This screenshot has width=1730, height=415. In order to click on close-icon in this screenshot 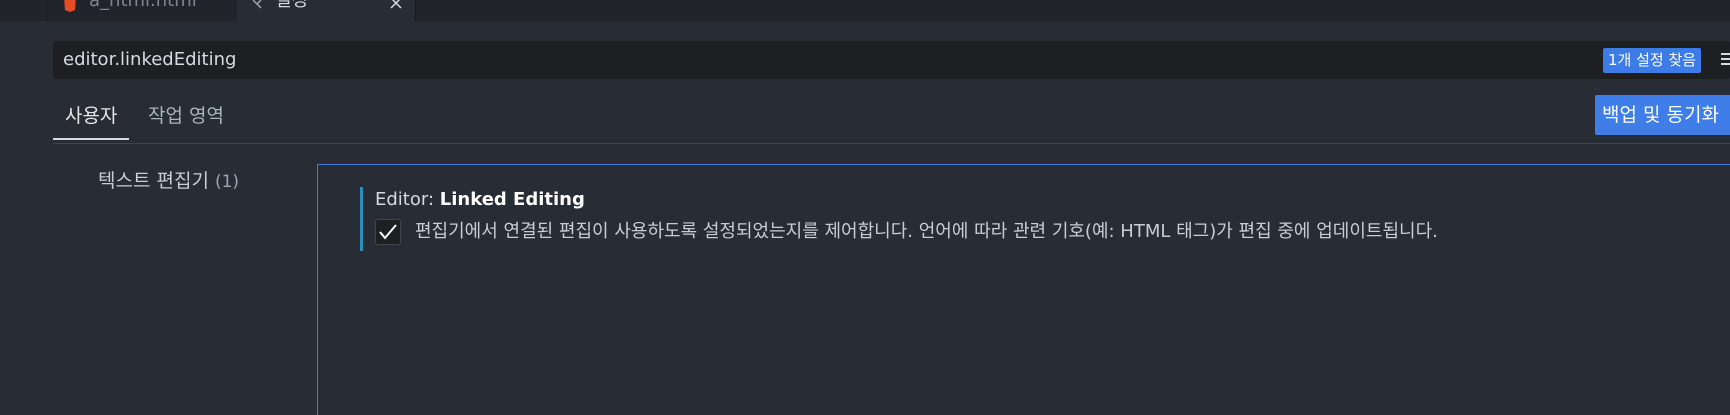, I will do `click(396, 4)`.